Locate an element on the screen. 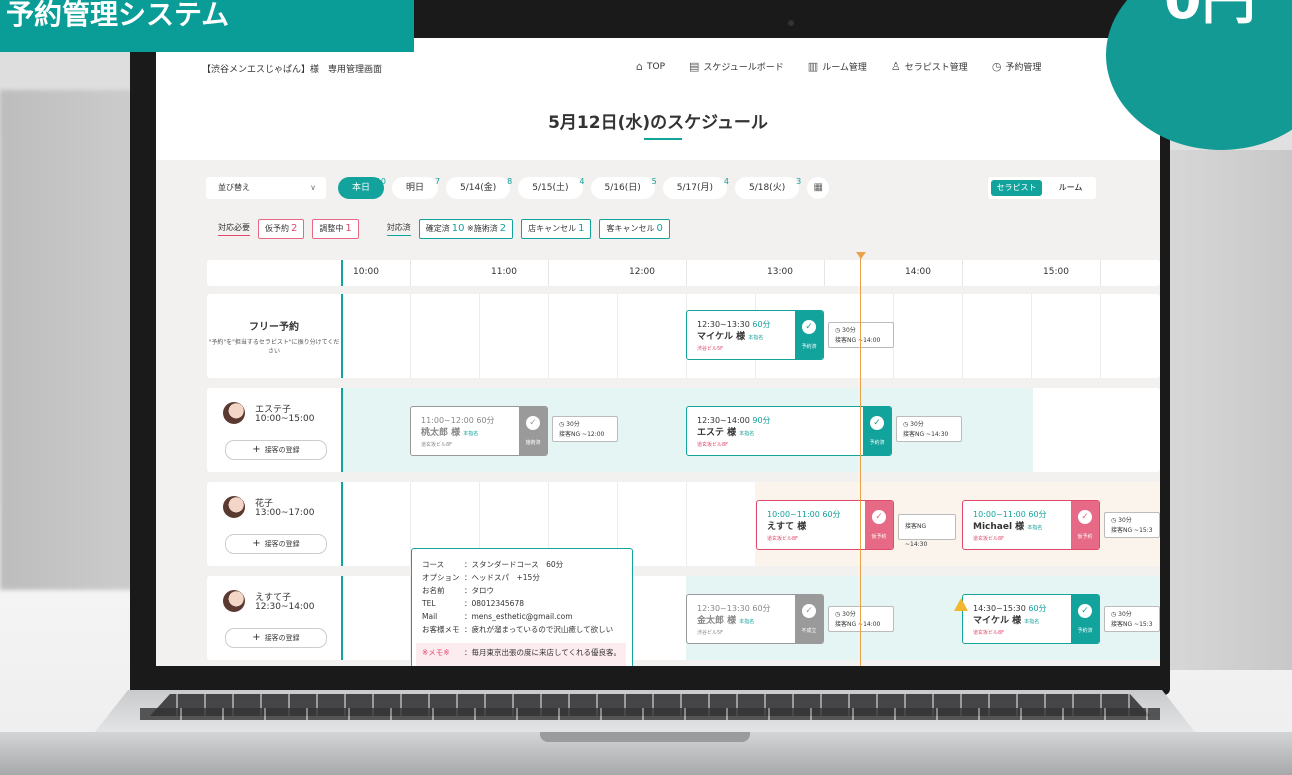 This screenshot has height=775, width=1292. date-tab-5-17: 5/17(月) 4 is located at coordinates (695, 188).